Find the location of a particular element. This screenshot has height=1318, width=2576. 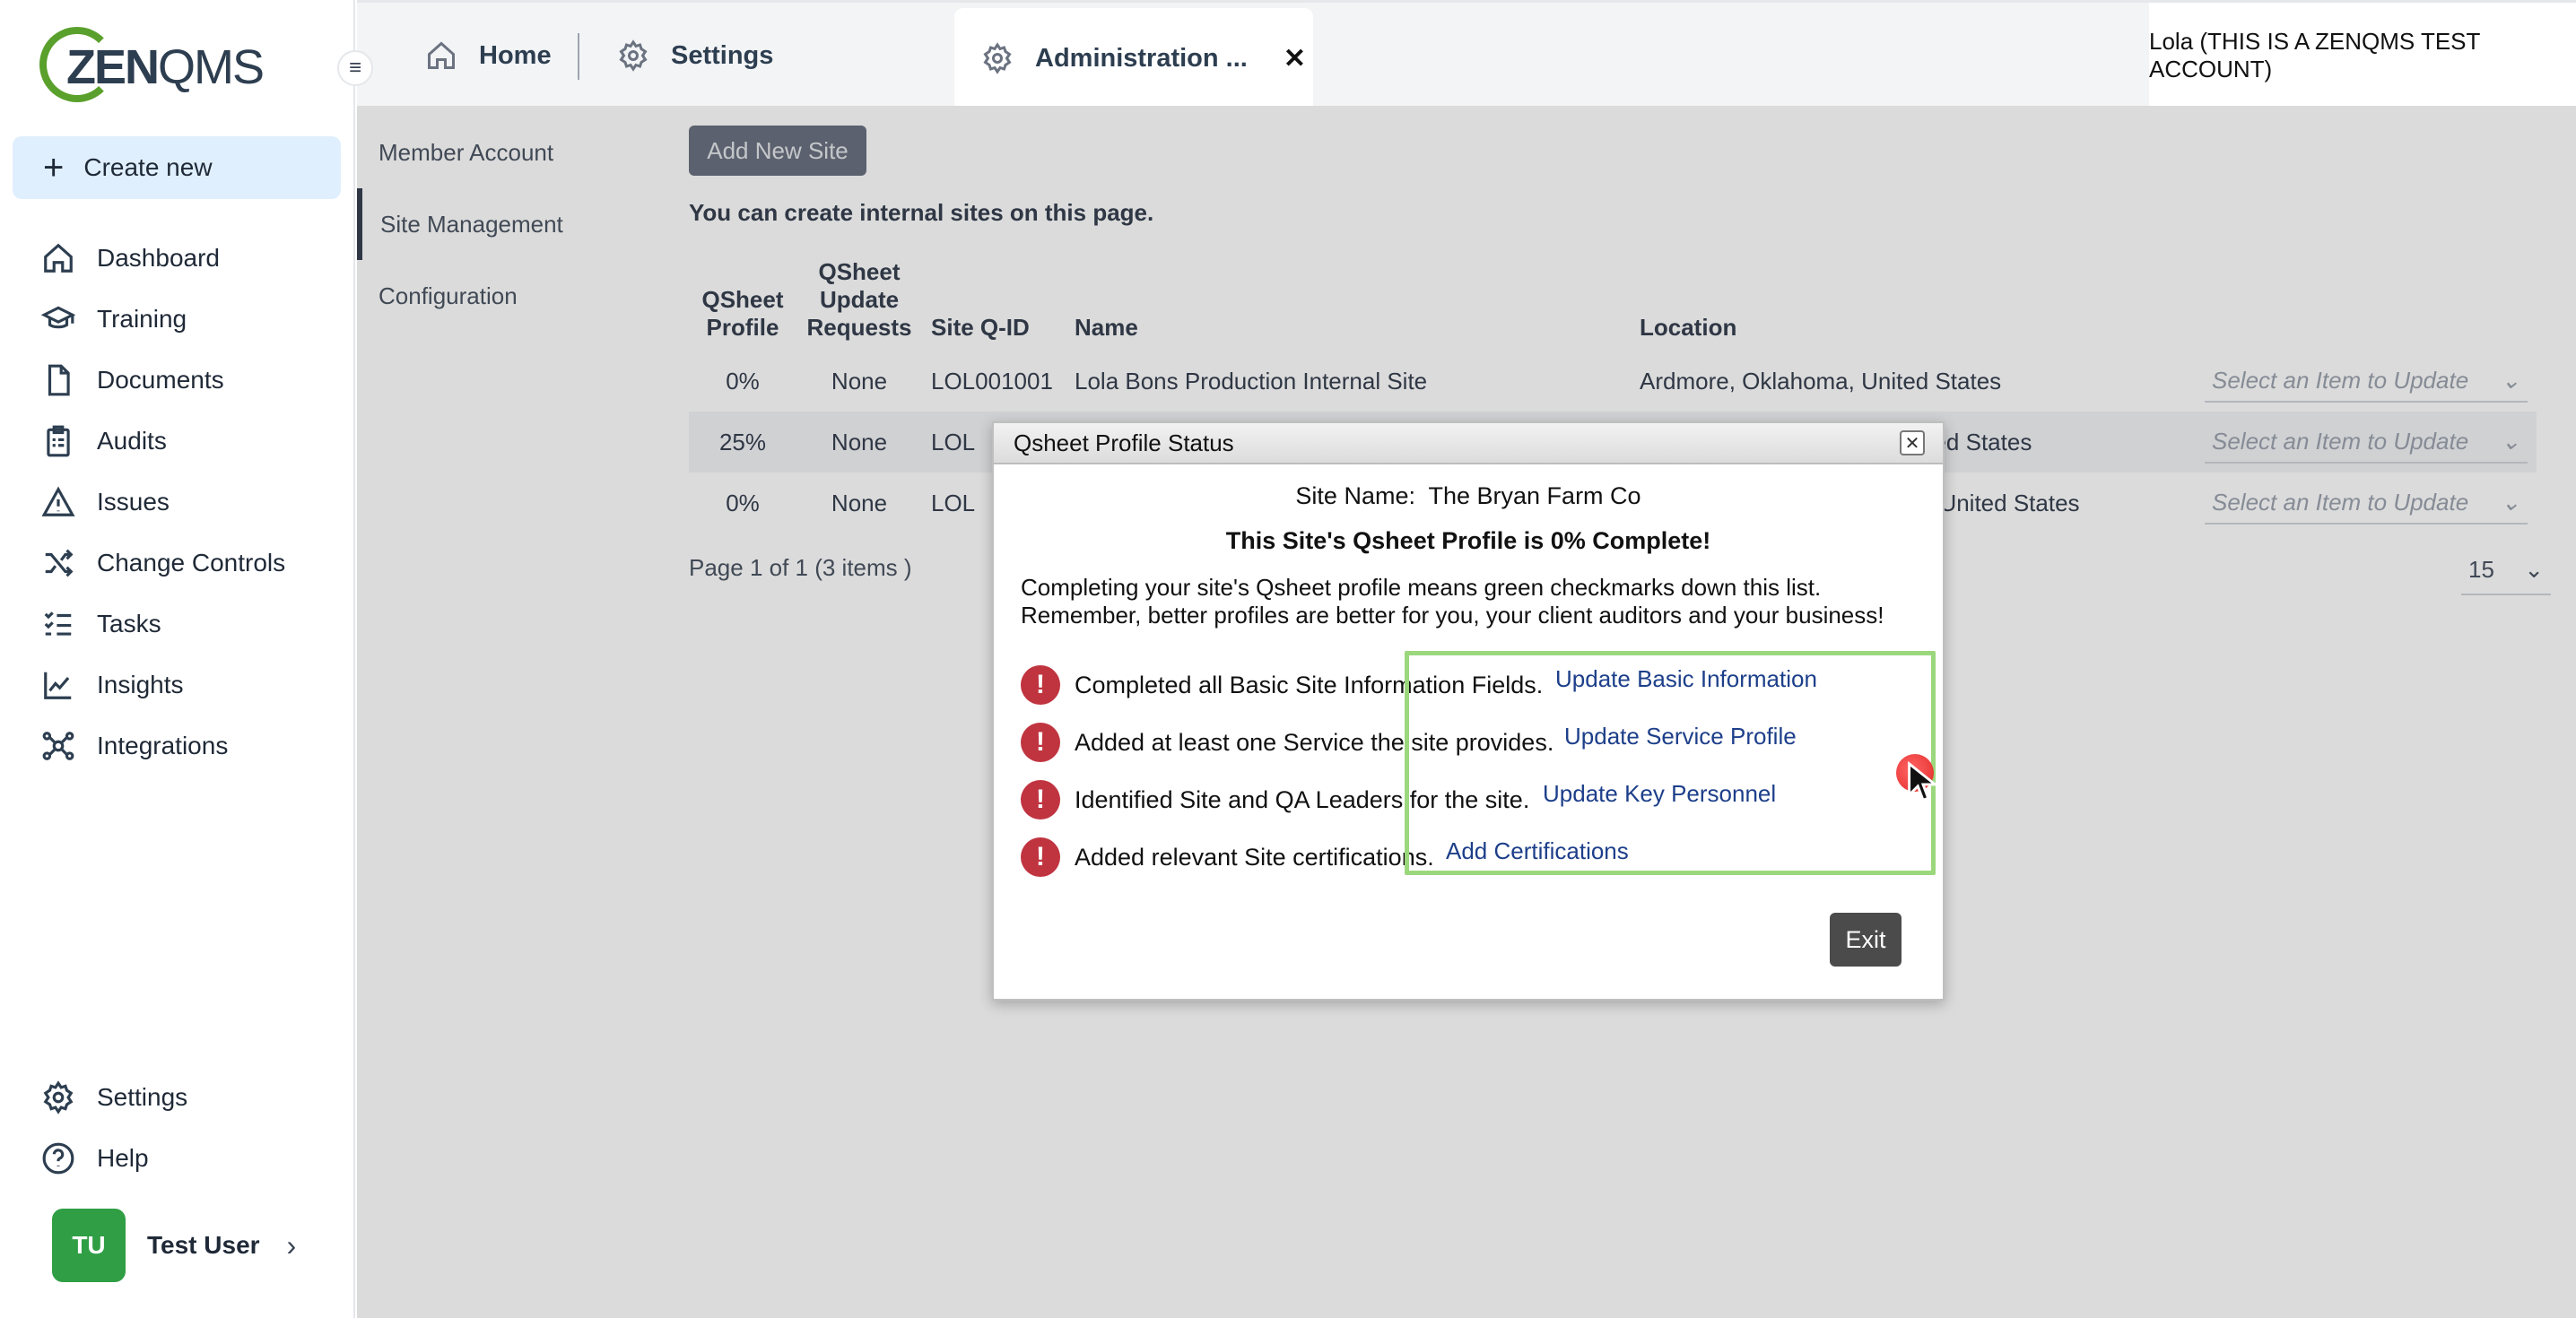

update-key-personnel-link: Update Key Personnel is located at coordinates (1659, 794).